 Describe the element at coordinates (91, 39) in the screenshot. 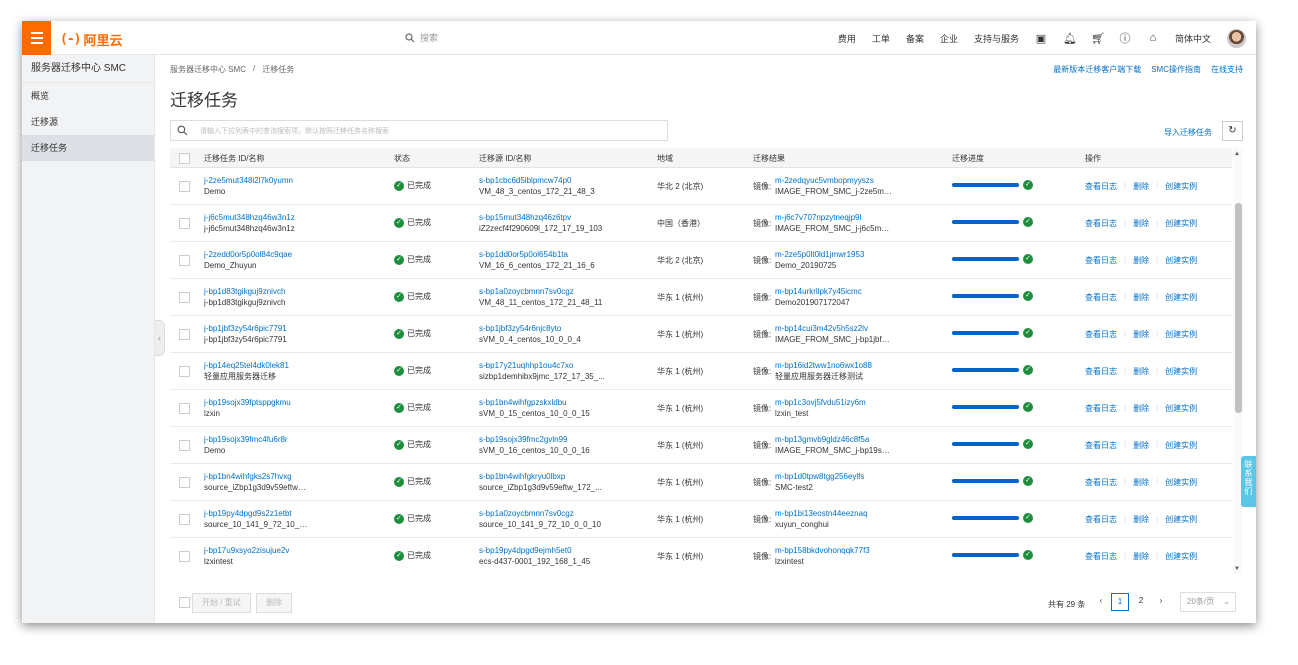

I see `aliyun-logo: (-) 阿里云` at that location.